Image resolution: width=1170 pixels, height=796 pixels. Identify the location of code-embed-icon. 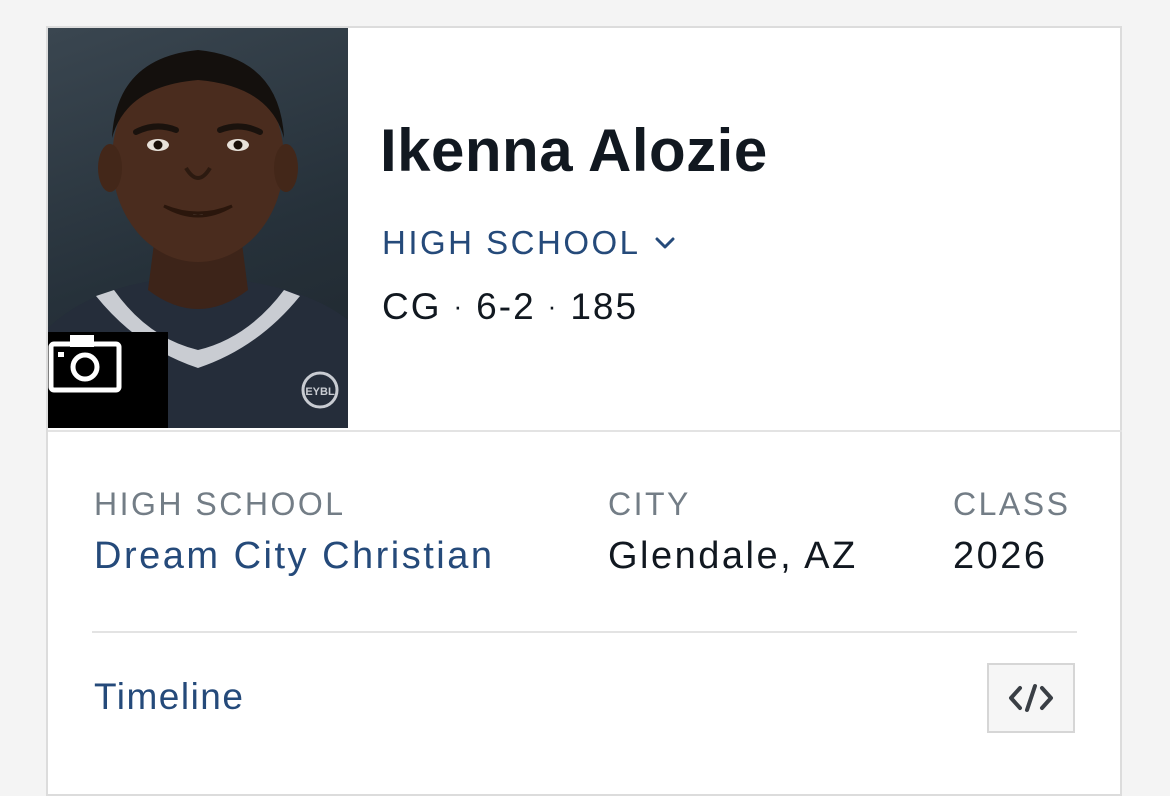
(1031, 698).